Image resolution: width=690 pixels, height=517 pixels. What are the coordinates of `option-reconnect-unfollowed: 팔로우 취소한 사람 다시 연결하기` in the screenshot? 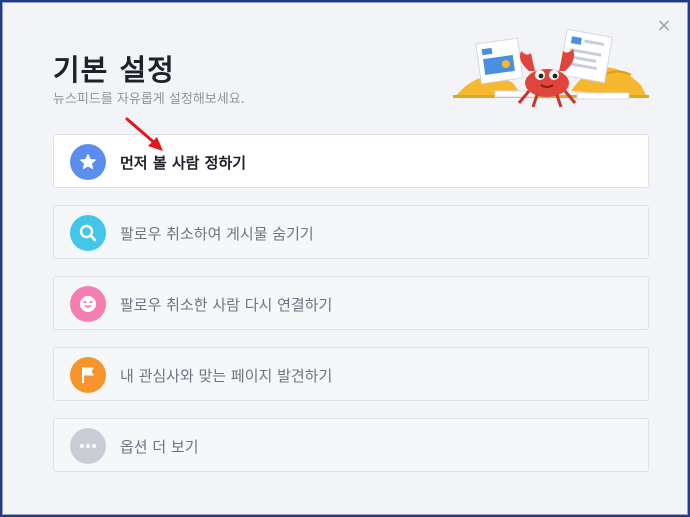 It's located at (351, 303).